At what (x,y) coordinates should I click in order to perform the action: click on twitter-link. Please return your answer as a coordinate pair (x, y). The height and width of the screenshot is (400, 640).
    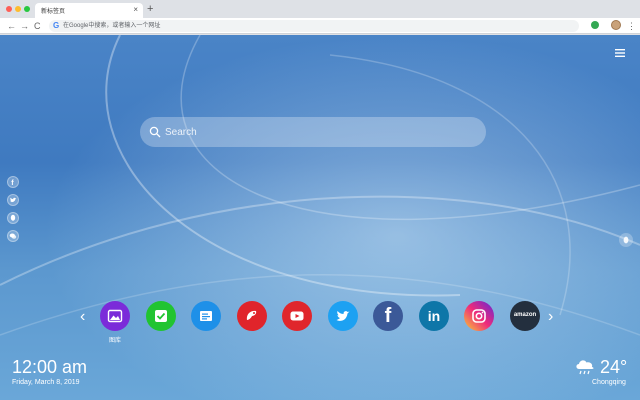
    Looking at the image, I should click on (13, 200).